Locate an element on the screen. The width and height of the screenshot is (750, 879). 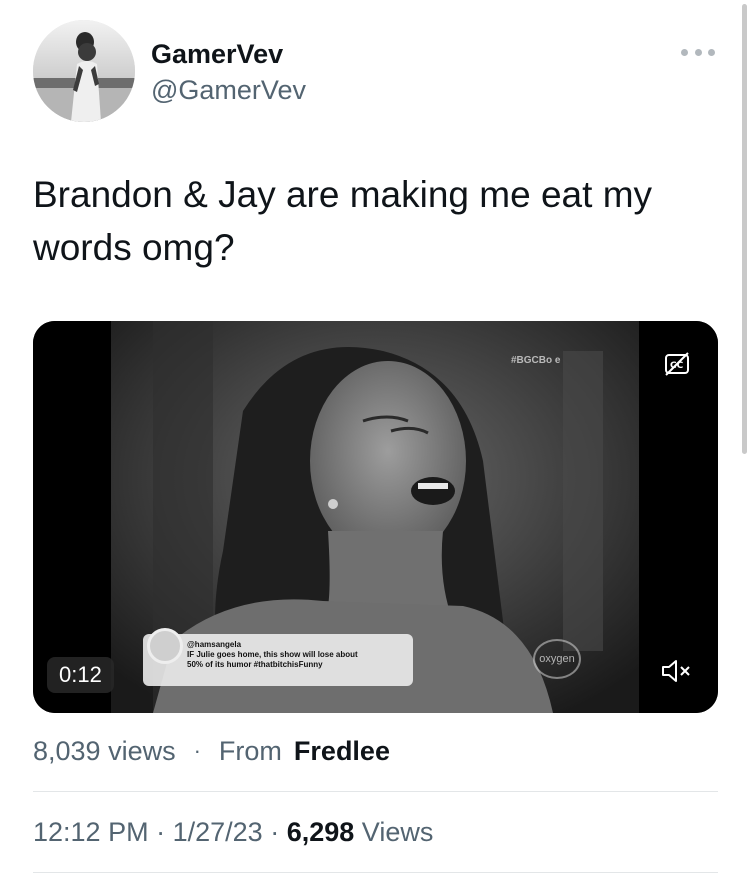
view-total-count: 6,298 is located at coordinates (321, 832).